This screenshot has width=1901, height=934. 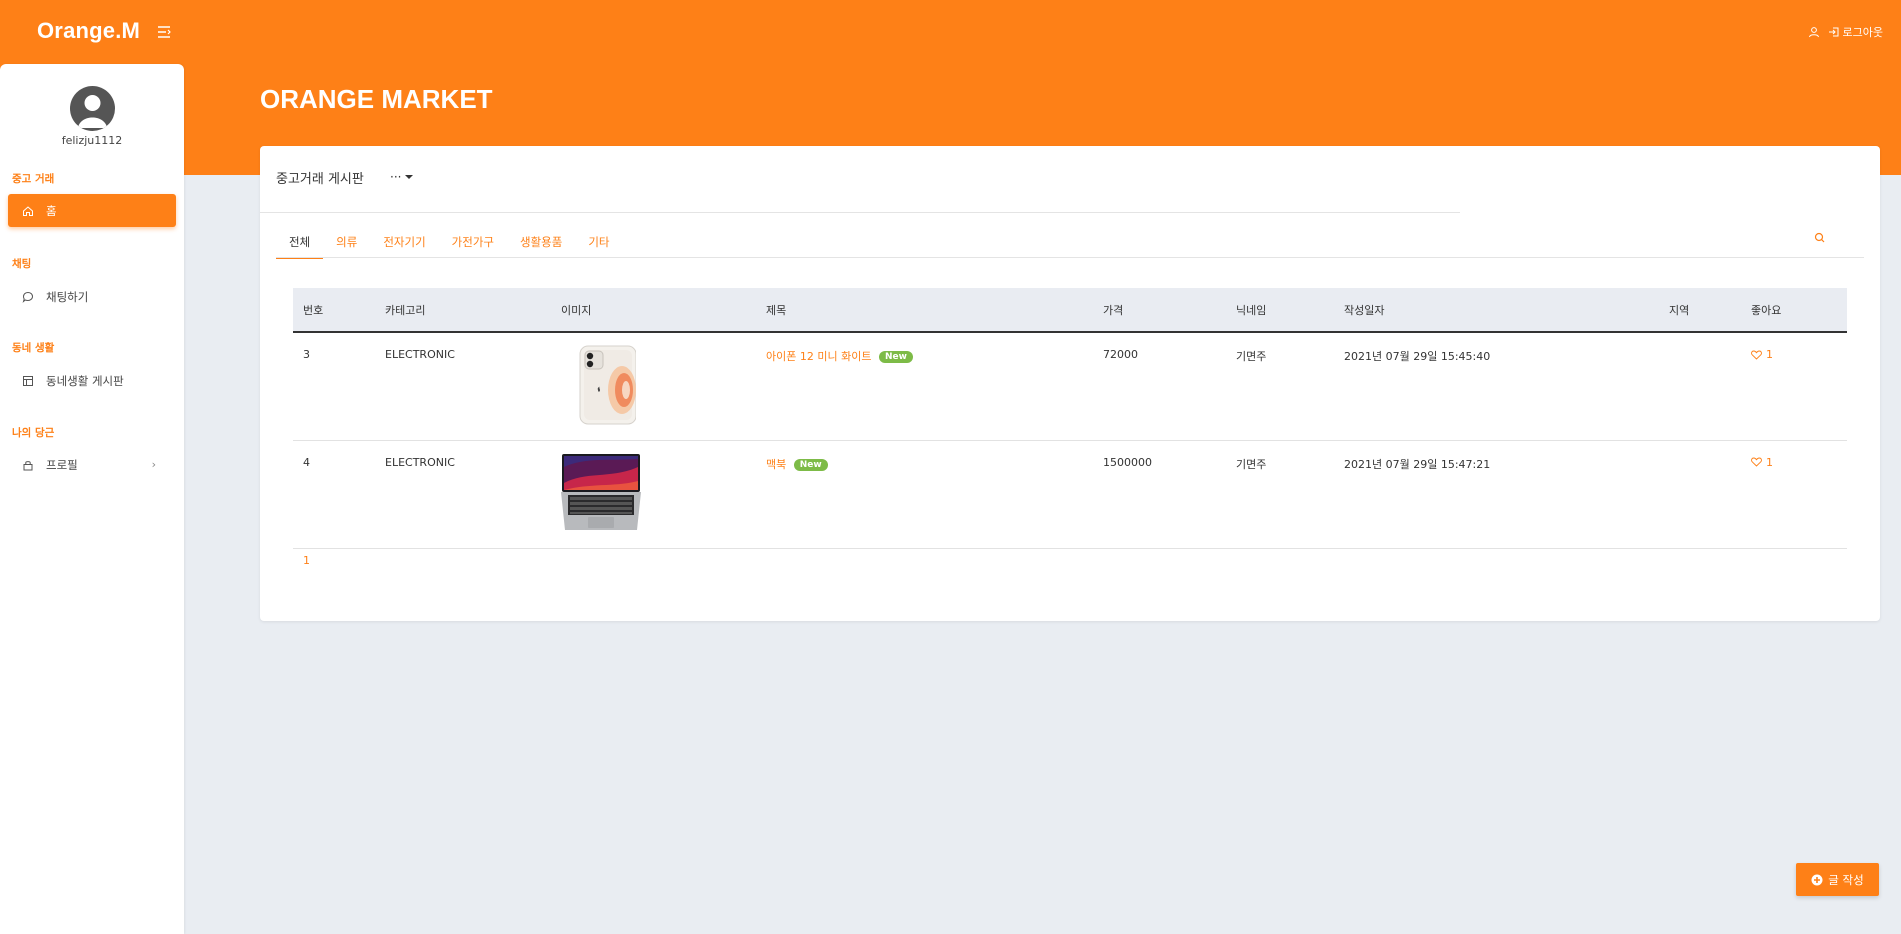 What do you see at coordinates (300, 245) in the screenshot?
I see `tab-all: 전체` at bounding box center [300, 245].